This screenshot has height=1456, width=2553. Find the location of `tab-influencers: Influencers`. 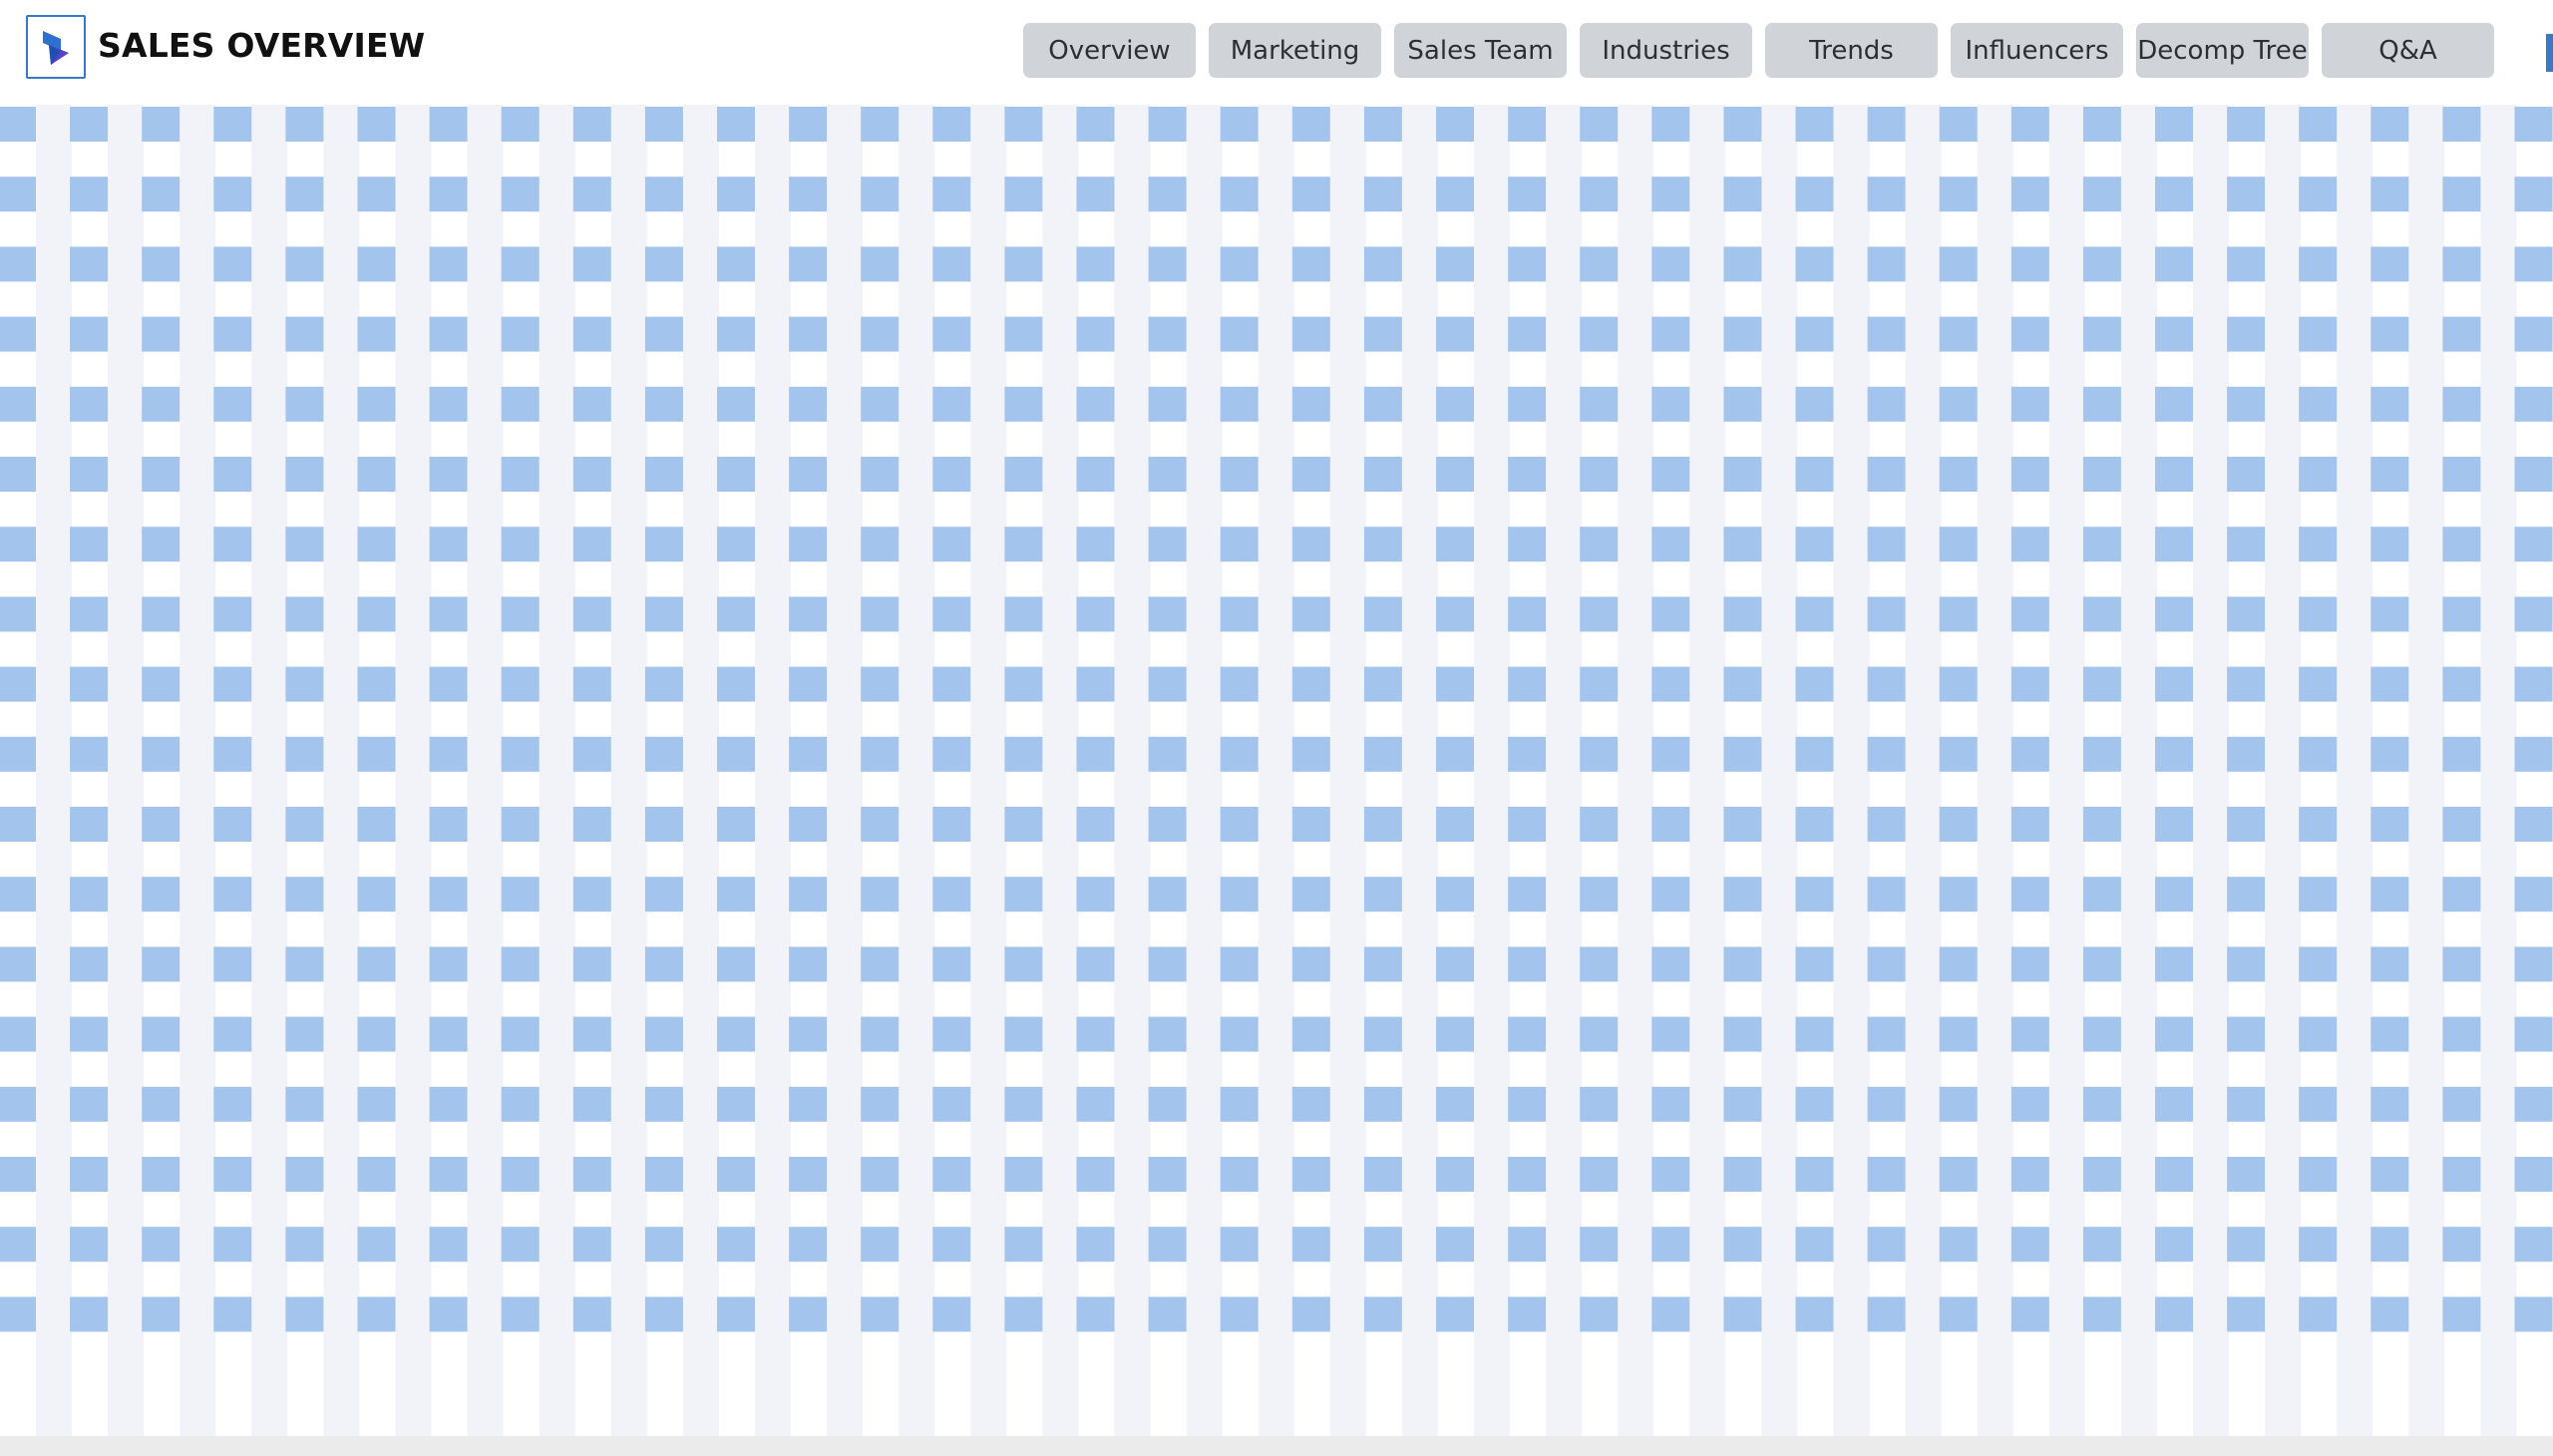

tab-influencers: Influencers is located at coordinates (2037, 50).